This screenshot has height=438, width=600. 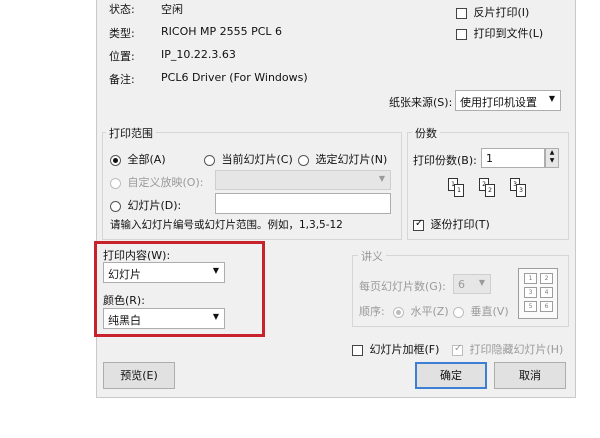 I want to click on grid-cell: 2, so click(x=546, y=278).